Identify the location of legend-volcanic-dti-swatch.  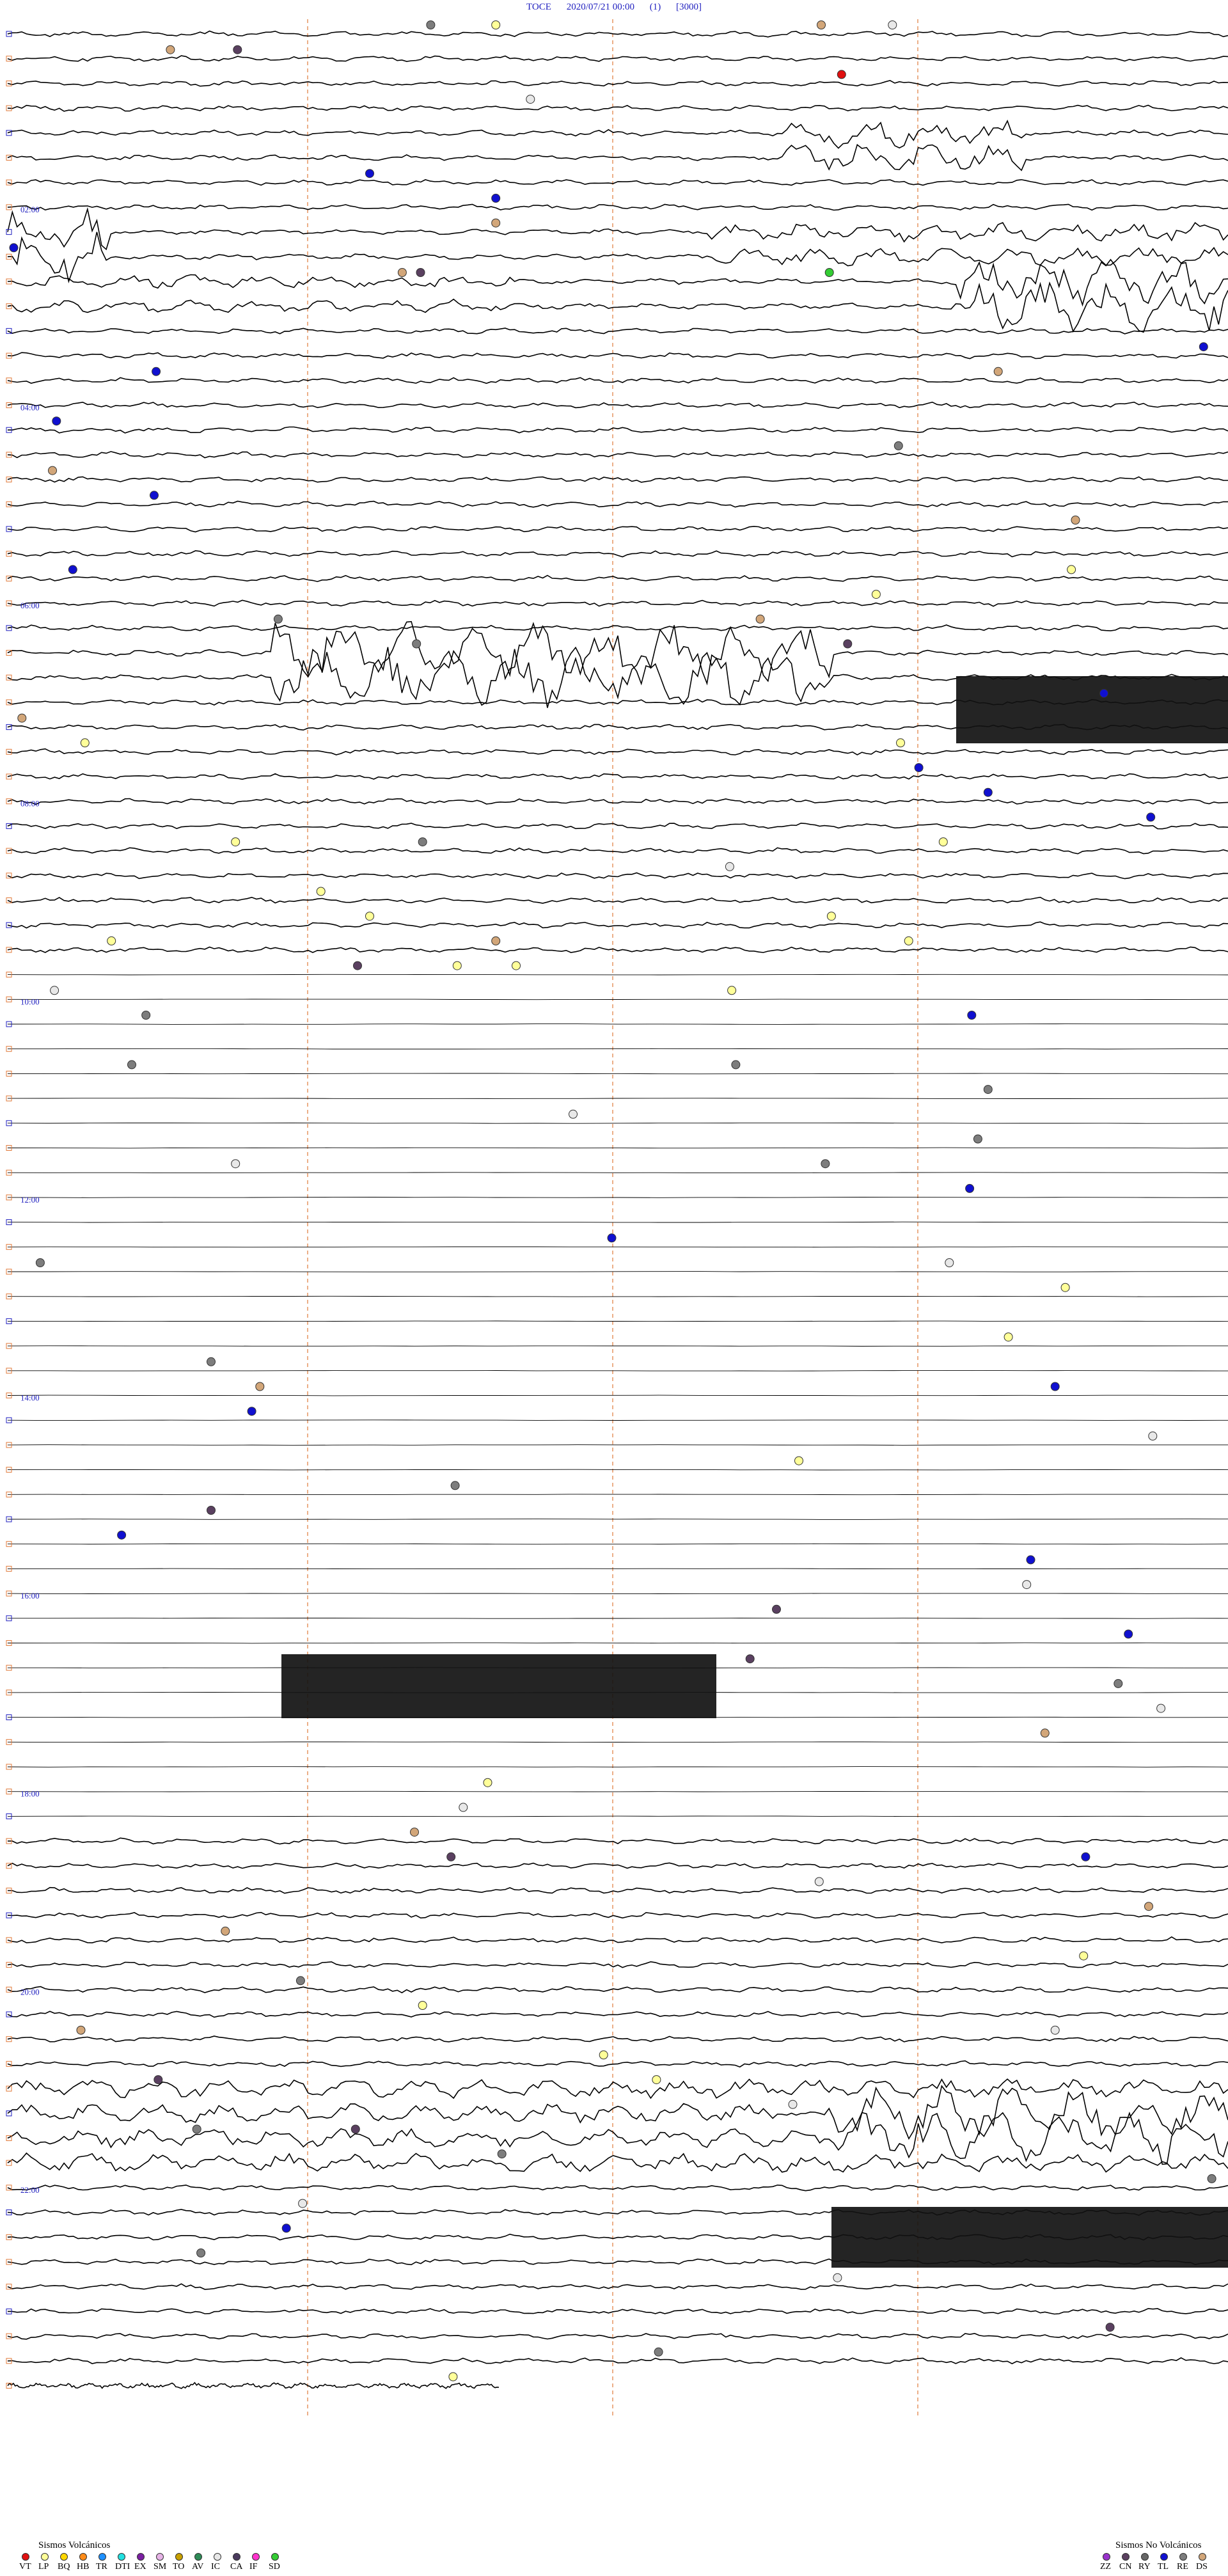
(121, 2557).